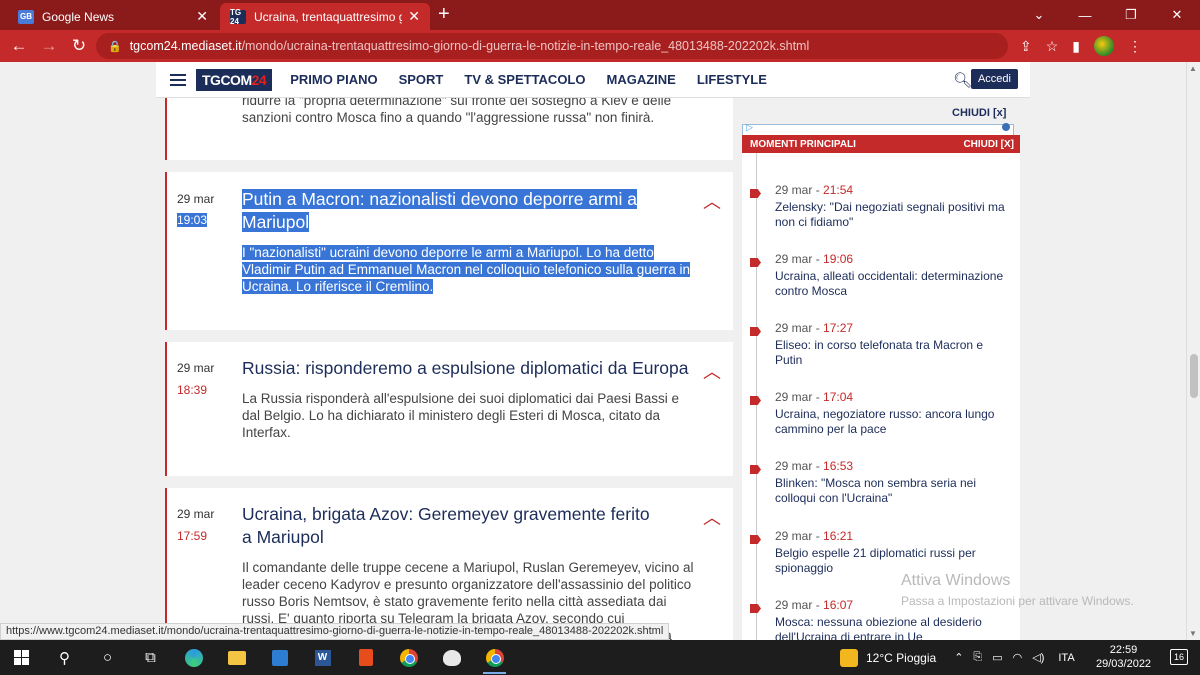 The width and height of the screenshot is (1200, 675). Describe the element at coordinates (1076, 46) in the screenshot. I see `side-panel-icon: ▮` at that location.